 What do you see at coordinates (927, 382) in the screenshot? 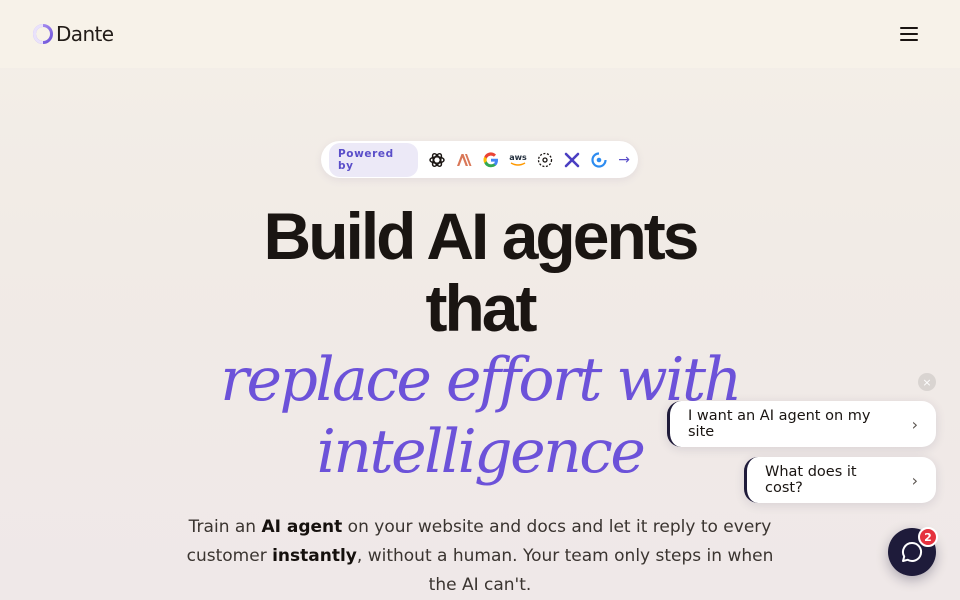
I see `chat-close-button: ×` at bounding box center [927, 382].